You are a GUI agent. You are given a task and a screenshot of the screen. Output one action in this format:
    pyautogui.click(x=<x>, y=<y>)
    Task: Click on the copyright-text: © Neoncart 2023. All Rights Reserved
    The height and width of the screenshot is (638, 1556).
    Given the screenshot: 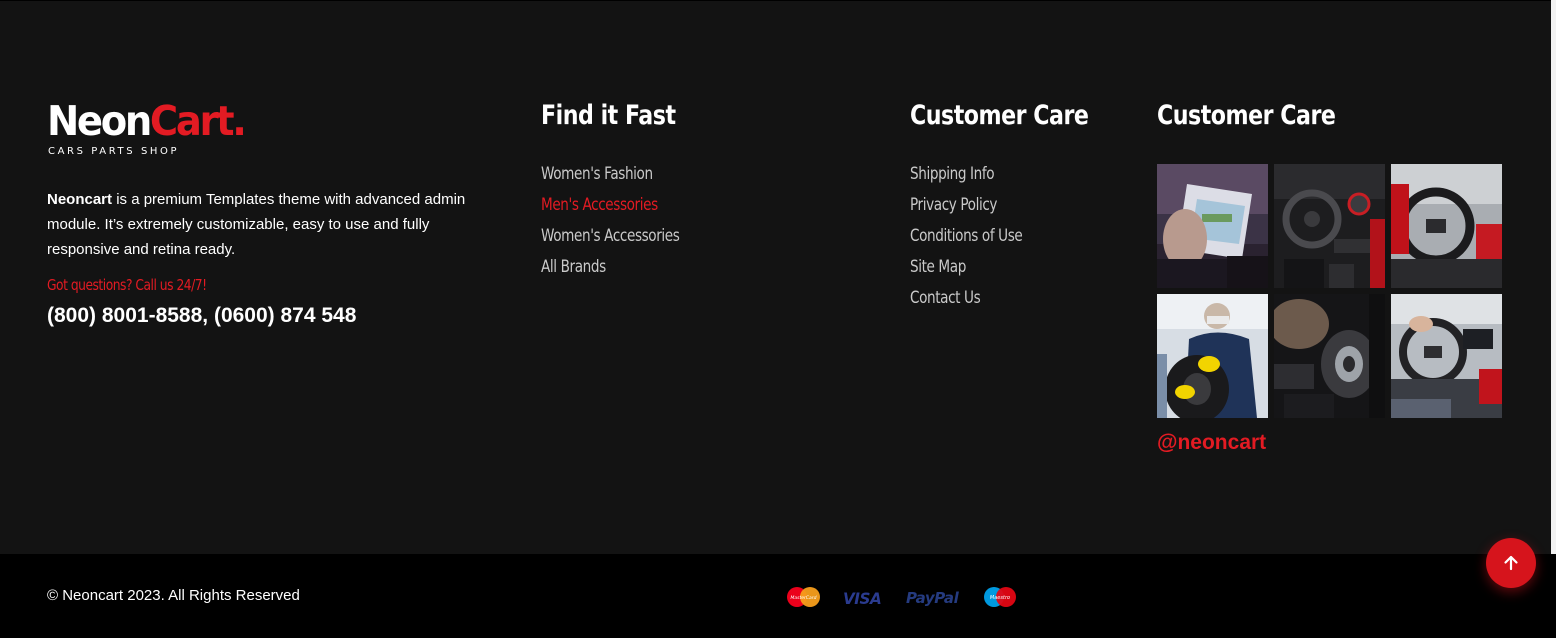 What is the action you would take?
    pyautogui.click(x=173, y=595)
    